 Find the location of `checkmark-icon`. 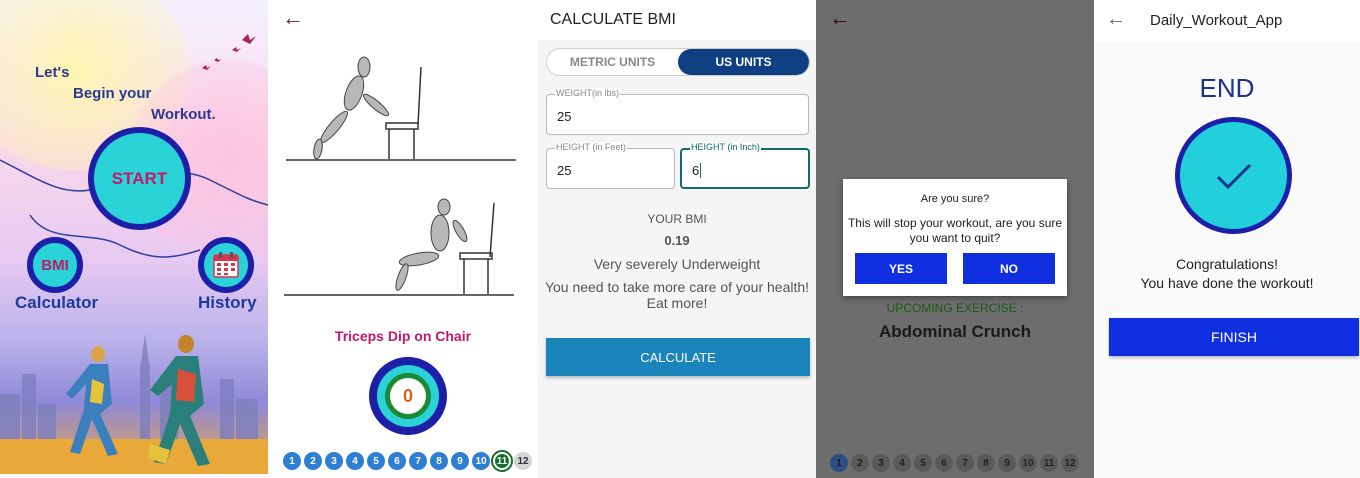

checkmark-icon is located at coordinates (1233, 176).